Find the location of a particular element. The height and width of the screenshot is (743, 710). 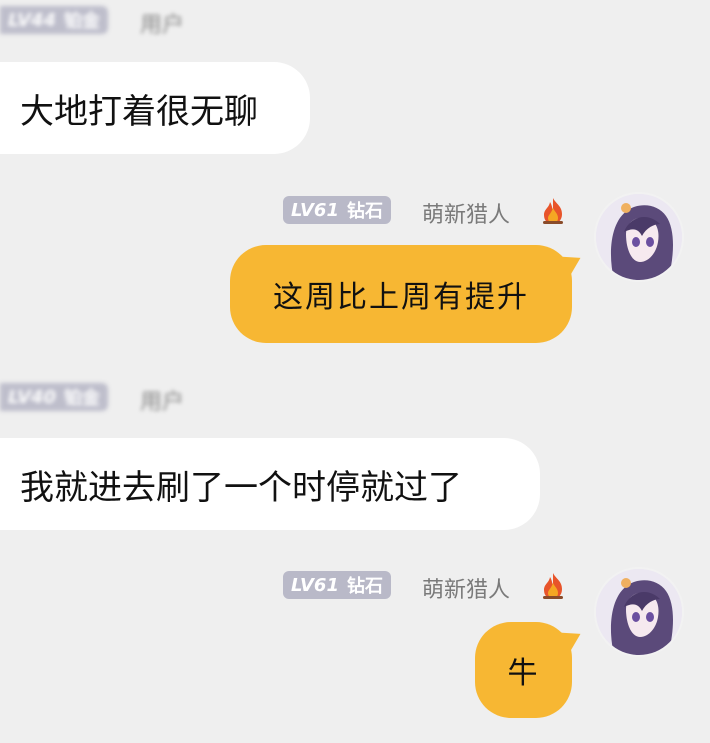

message-2-bubble: 这周比上周有提升 is located at coordinates (401, 294).